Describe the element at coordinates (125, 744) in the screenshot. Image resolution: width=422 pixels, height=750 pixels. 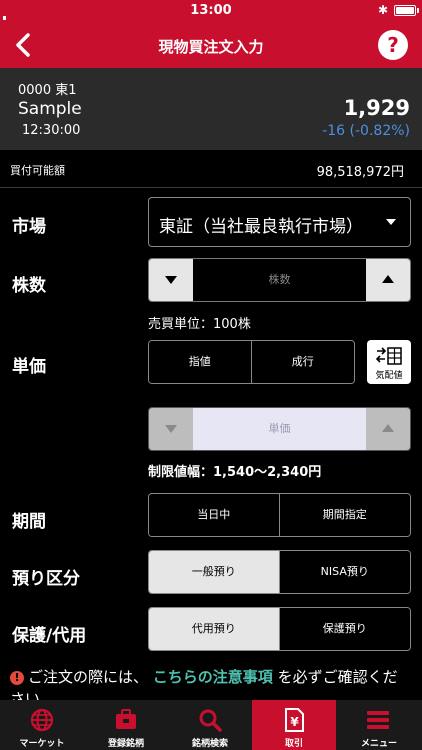
I see `tab-watchlist-label: 登録銘柄` at that location.